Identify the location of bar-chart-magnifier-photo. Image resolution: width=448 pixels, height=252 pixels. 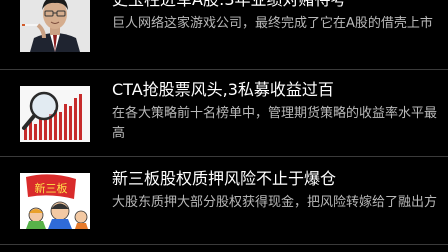
(55, 114).